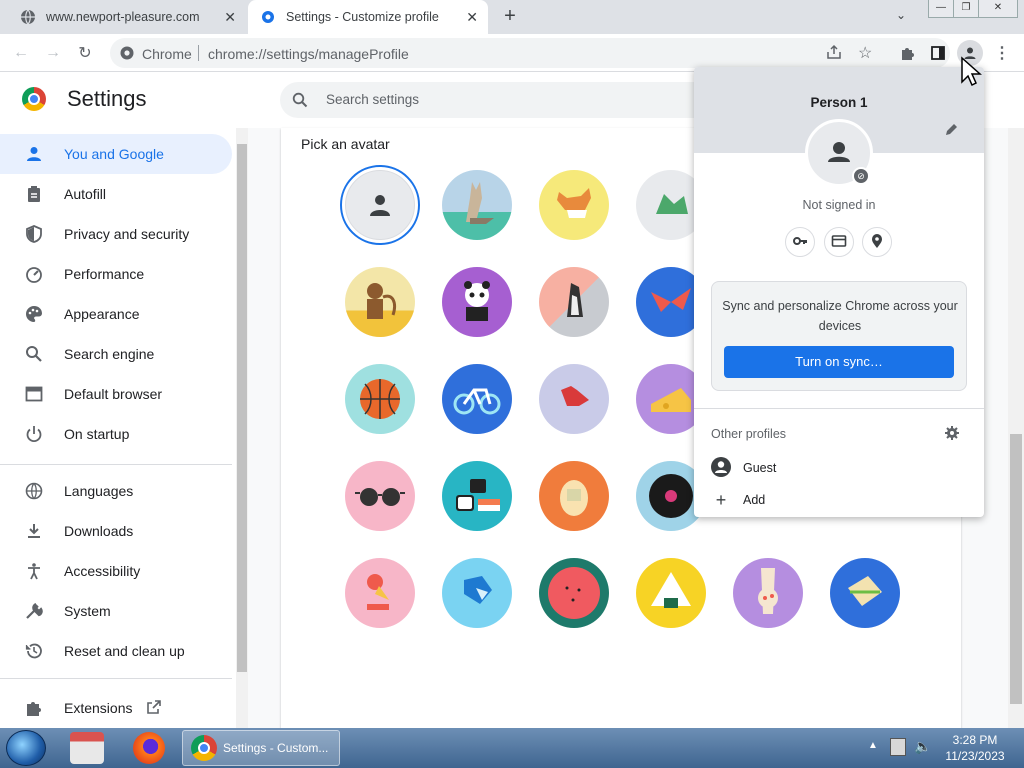 The image size is (1024, 768). What do you see at coordinates (530, 53) in the screenshot?
I see `omnibox: Chrome chrome://settings/manageProfile ☆` at bounding box center [530, 53].